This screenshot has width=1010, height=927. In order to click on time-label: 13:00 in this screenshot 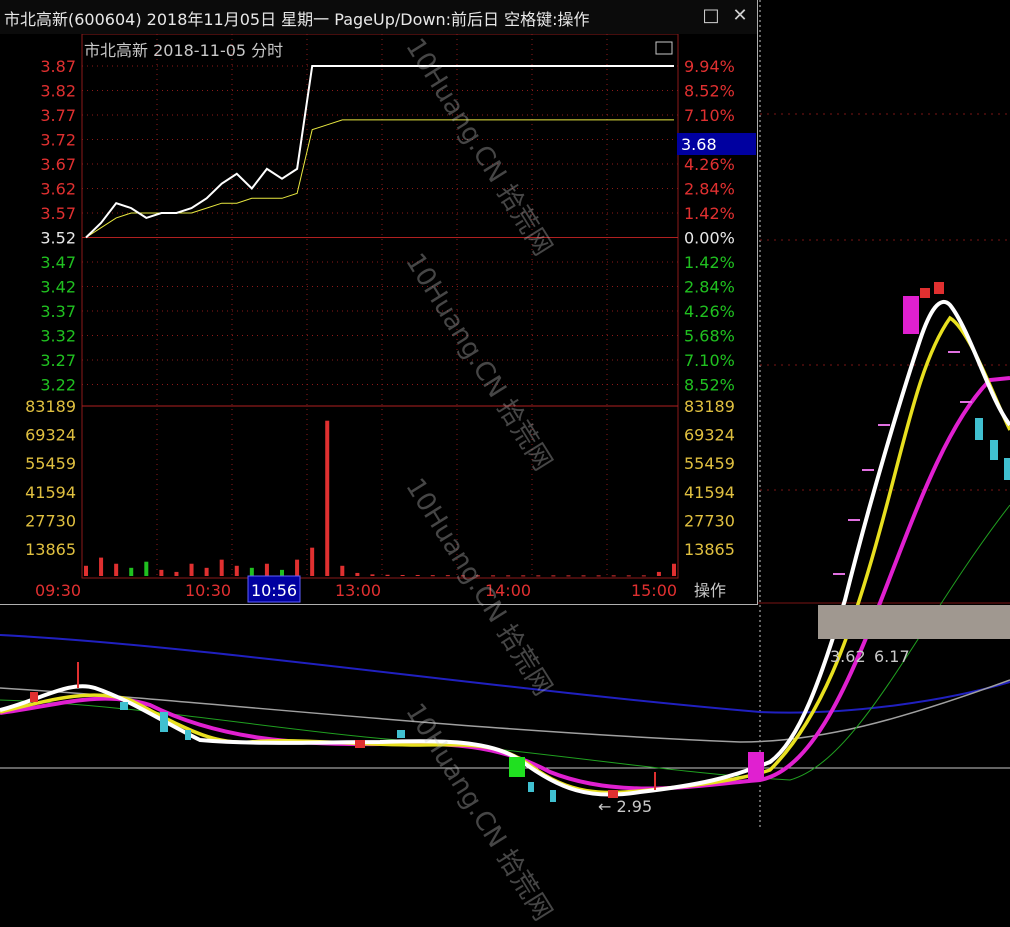, I will do `click(358, 590)`.